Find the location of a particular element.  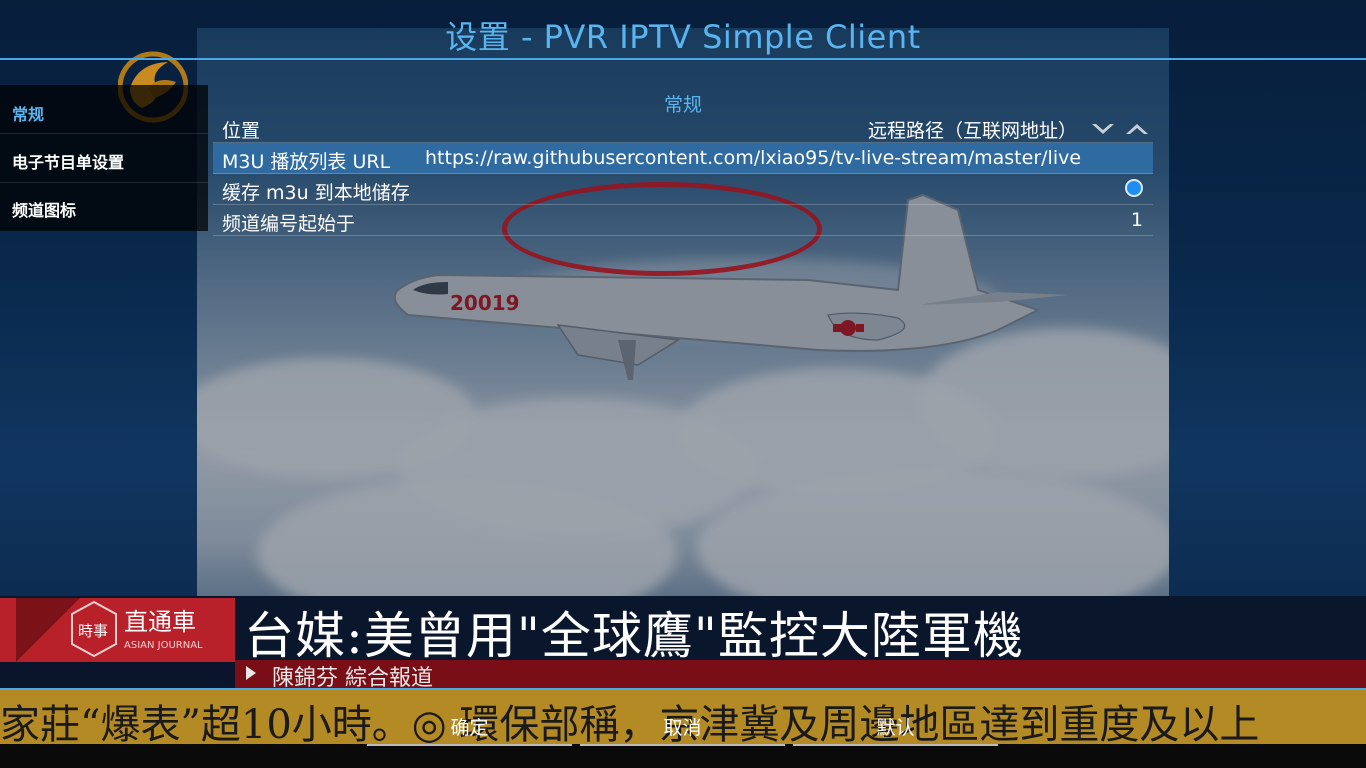

dialog-title: 设置 - PVR IPTV Simple Client is located at coordinates (683, 37).